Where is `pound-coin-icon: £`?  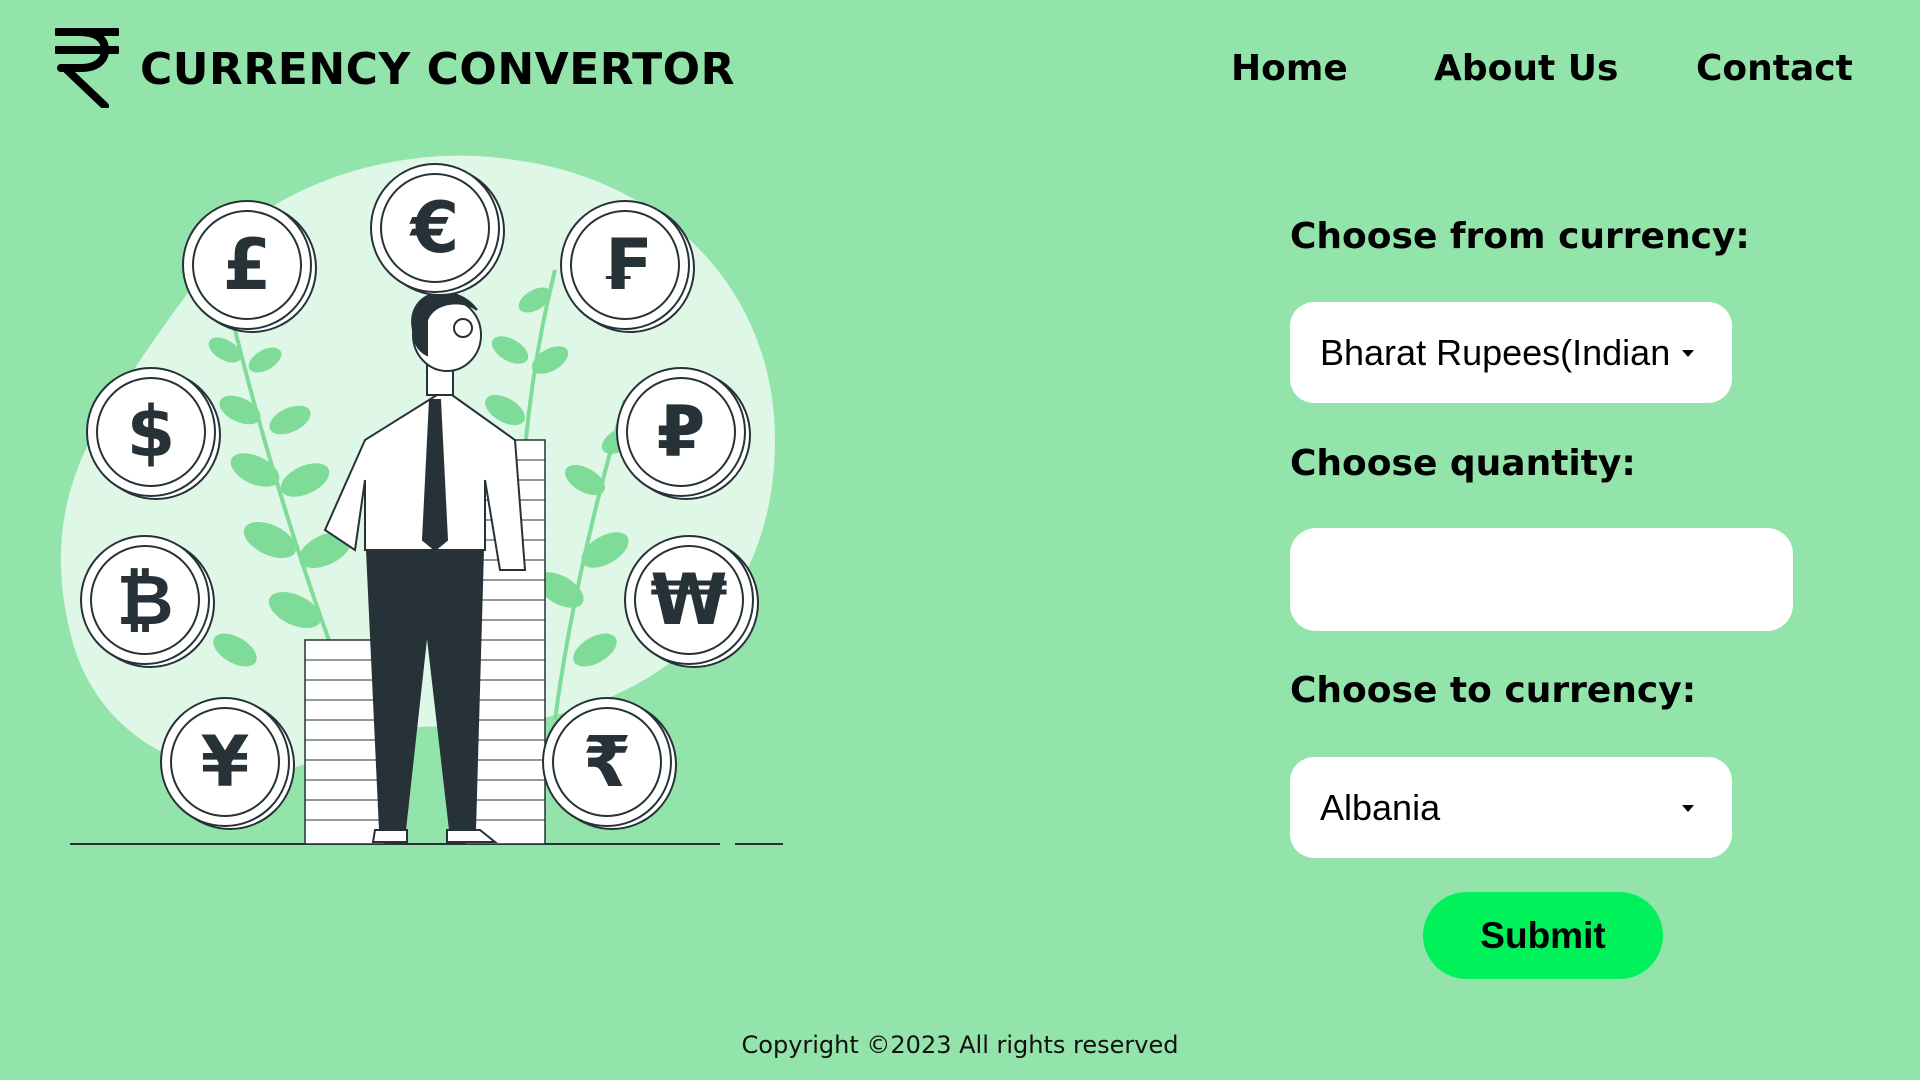 pound-coin-icon: £ is located at coordinates (249, 266).